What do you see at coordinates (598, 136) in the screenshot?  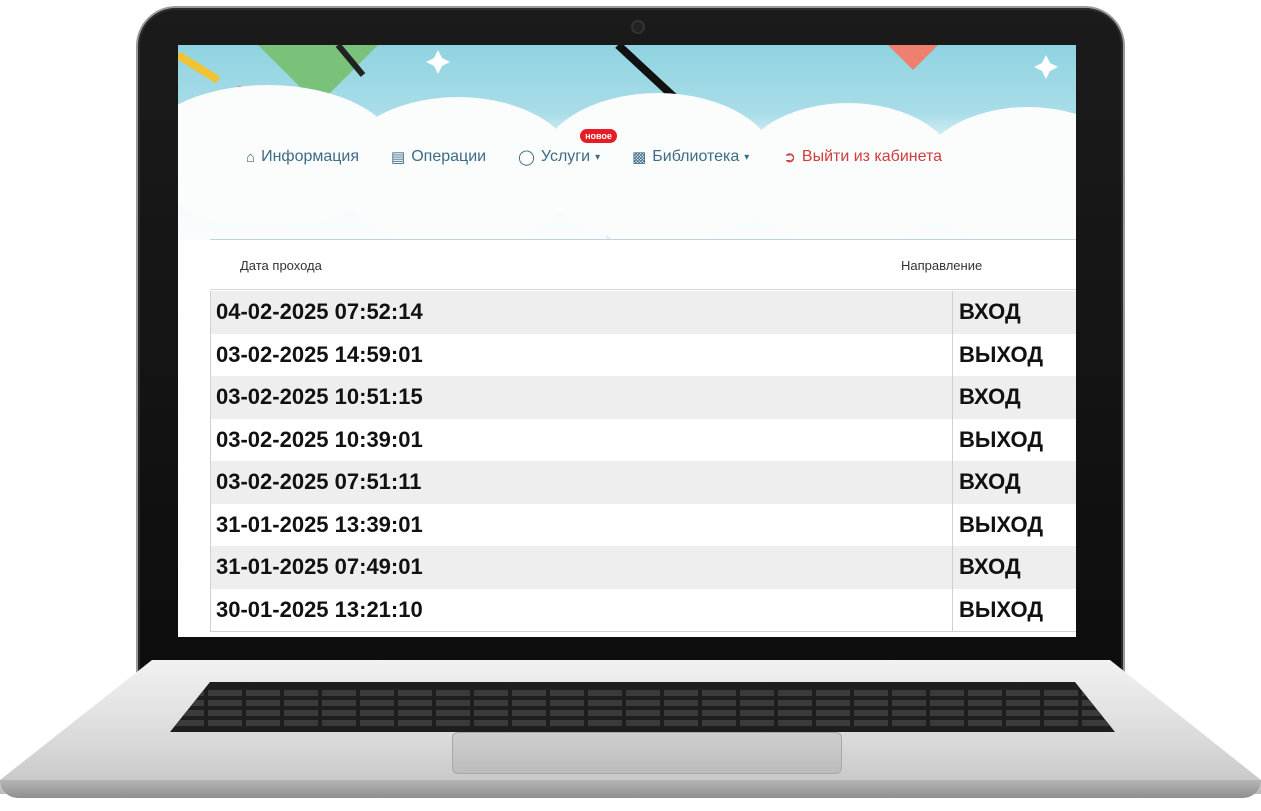 I see `new-badge: новое` at bounding box center [598, 136].